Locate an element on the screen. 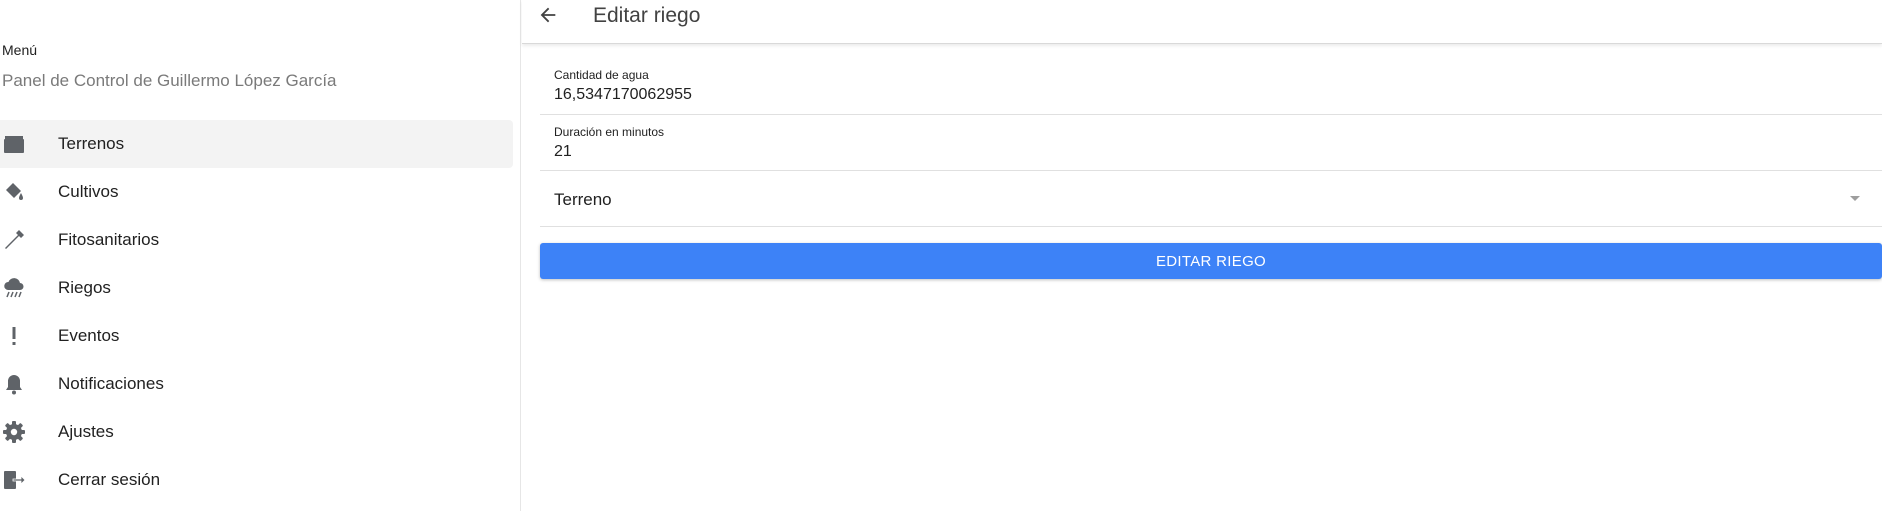 The width and height of the screenshot is (1882, 511). sidebar-item-fitosanitarios: Fitosanitarios is located at coordinates (256, 240).